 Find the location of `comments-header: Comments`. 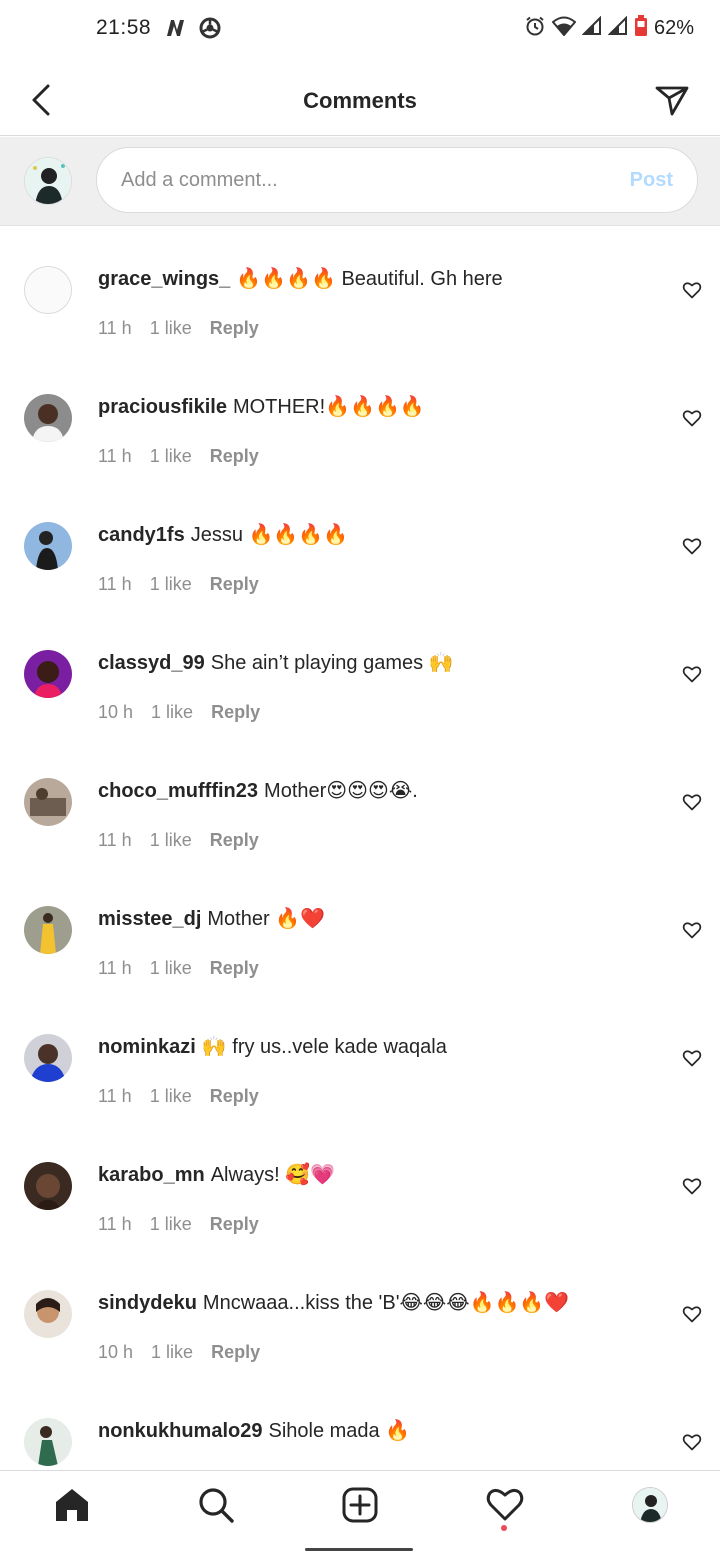

comments-header: Comments is located at coordinates (360, 98).